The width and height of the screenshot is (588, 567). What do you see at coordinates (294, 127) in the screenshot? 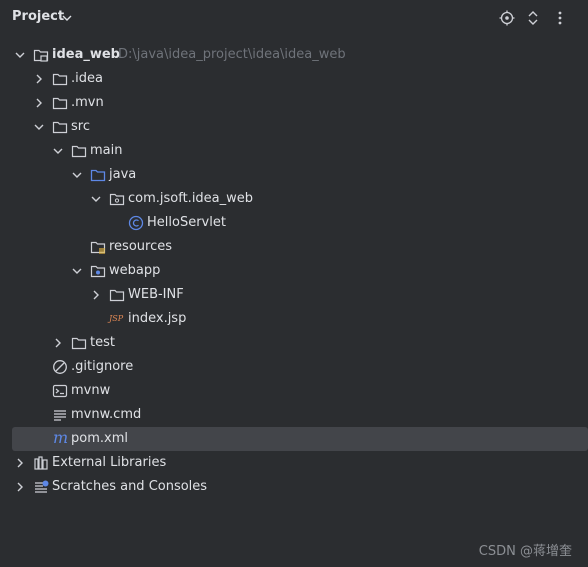
I see `tree-node-src: src` at bounding box center [294, 127].